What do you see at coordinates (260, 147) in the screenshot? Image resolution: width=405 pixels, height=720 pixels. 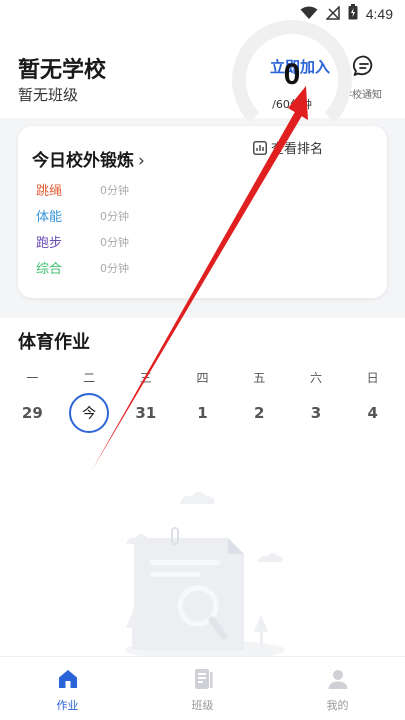 I see `bar-chart-icon` at bounding box center [260, 147].